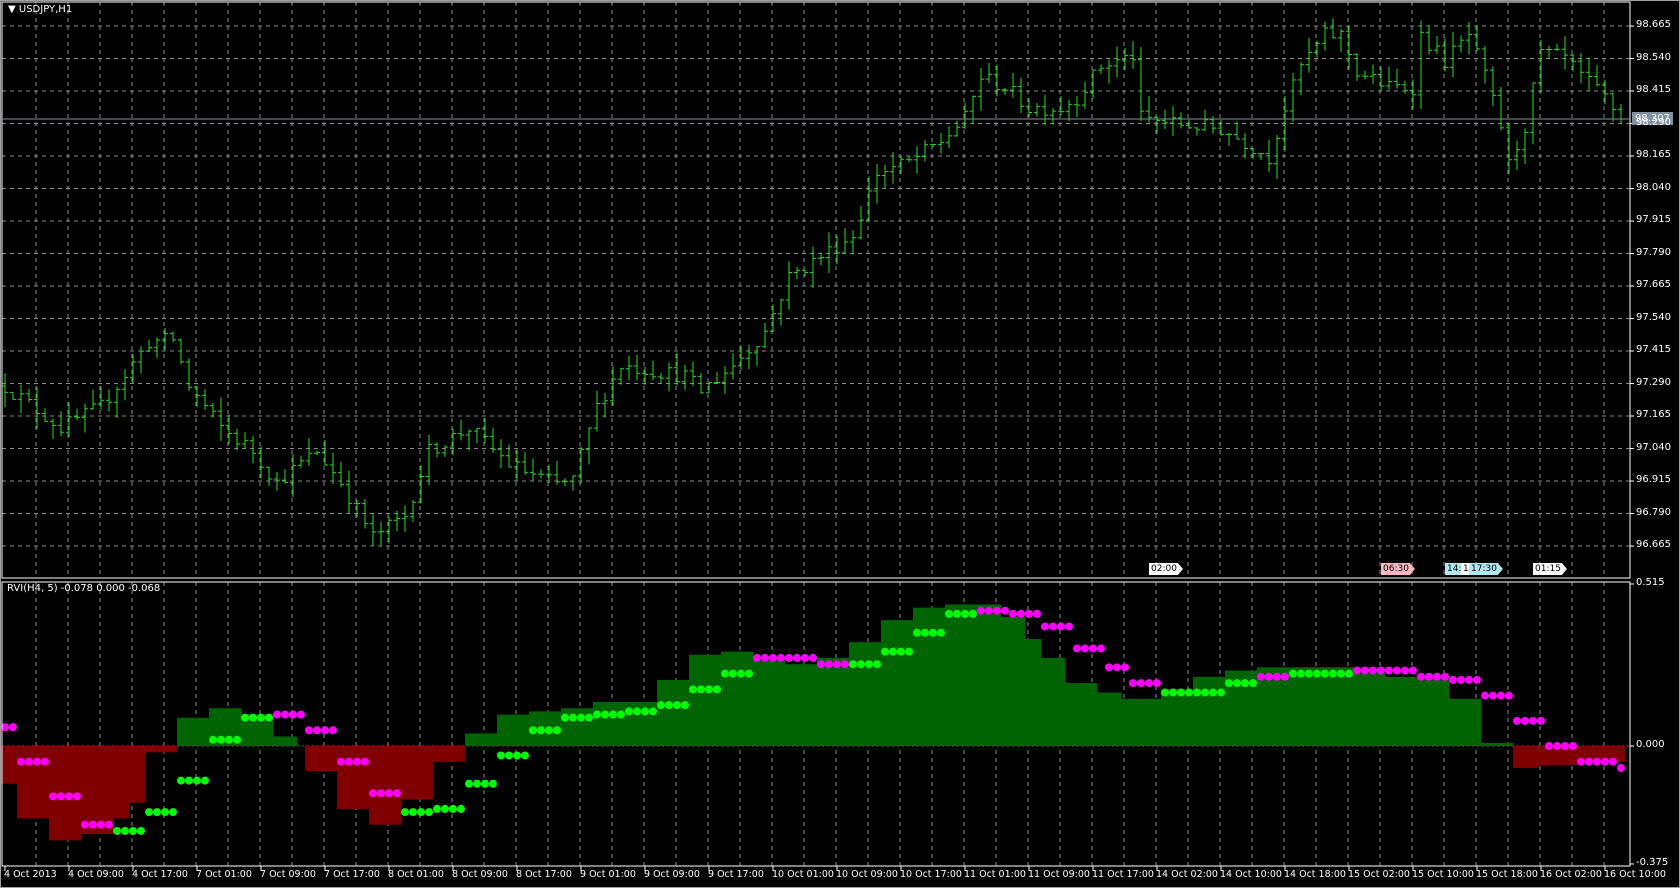 The height and width of the screenshot is (888, 1680). What do you see at coordinates (1550, 569) in the screenshot?
I see `event-tag: 01:15` at bounding box center [1550, 569].